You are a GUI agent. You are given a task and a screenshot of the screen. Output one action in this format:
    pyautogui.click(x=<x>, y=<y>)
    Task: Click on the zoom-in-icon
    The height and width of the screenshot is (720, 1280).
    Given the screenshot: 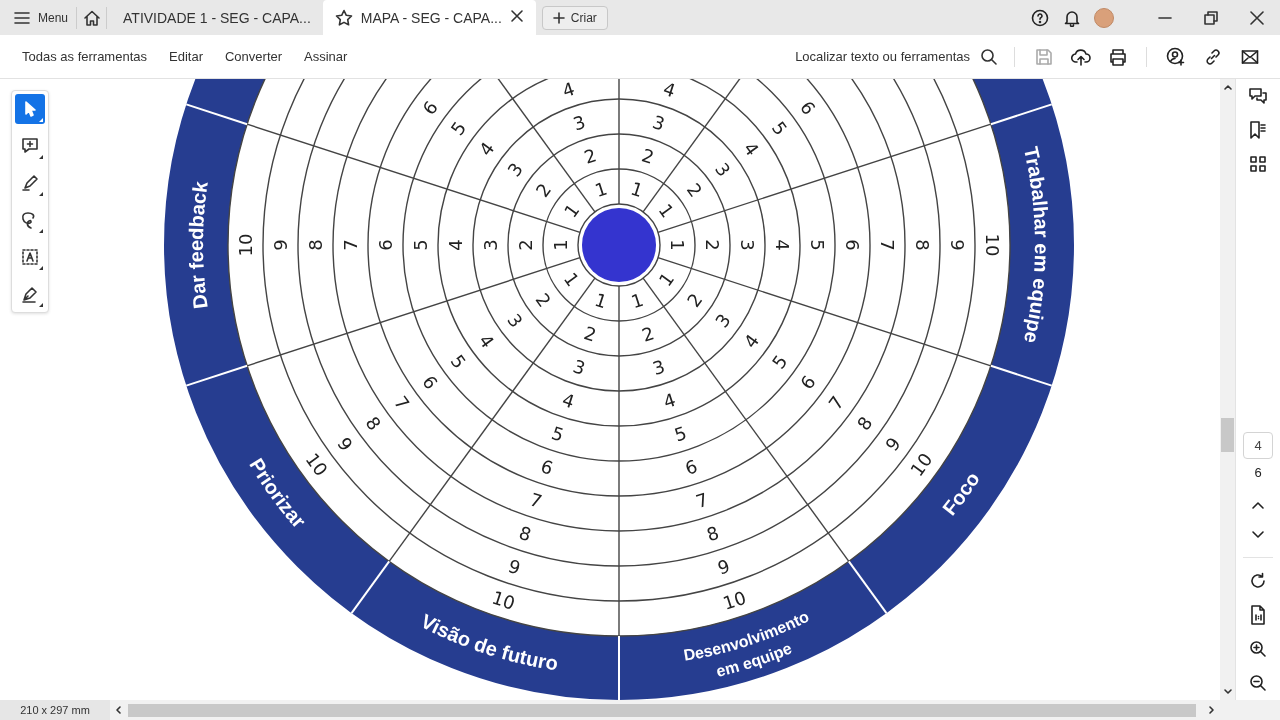 What is the action you would take?
    pyautogui.click(x=1258, y=648)
    